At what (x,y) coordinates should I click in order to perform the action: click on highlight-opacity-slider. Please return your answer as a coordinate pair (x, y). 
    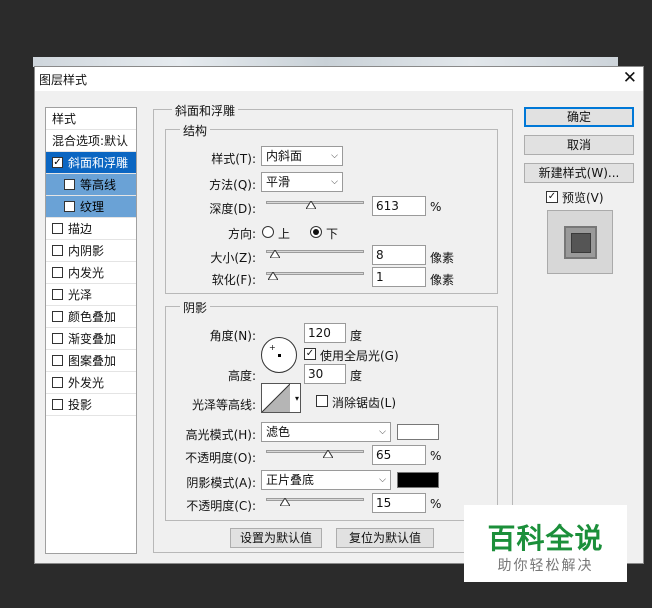
    Looking at the image, I should click on (315, 452).